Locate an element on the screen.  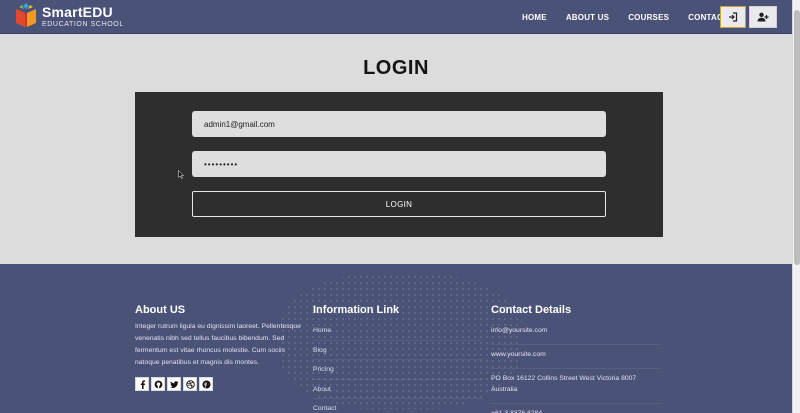
login-button is located at coordinates (733, 17).